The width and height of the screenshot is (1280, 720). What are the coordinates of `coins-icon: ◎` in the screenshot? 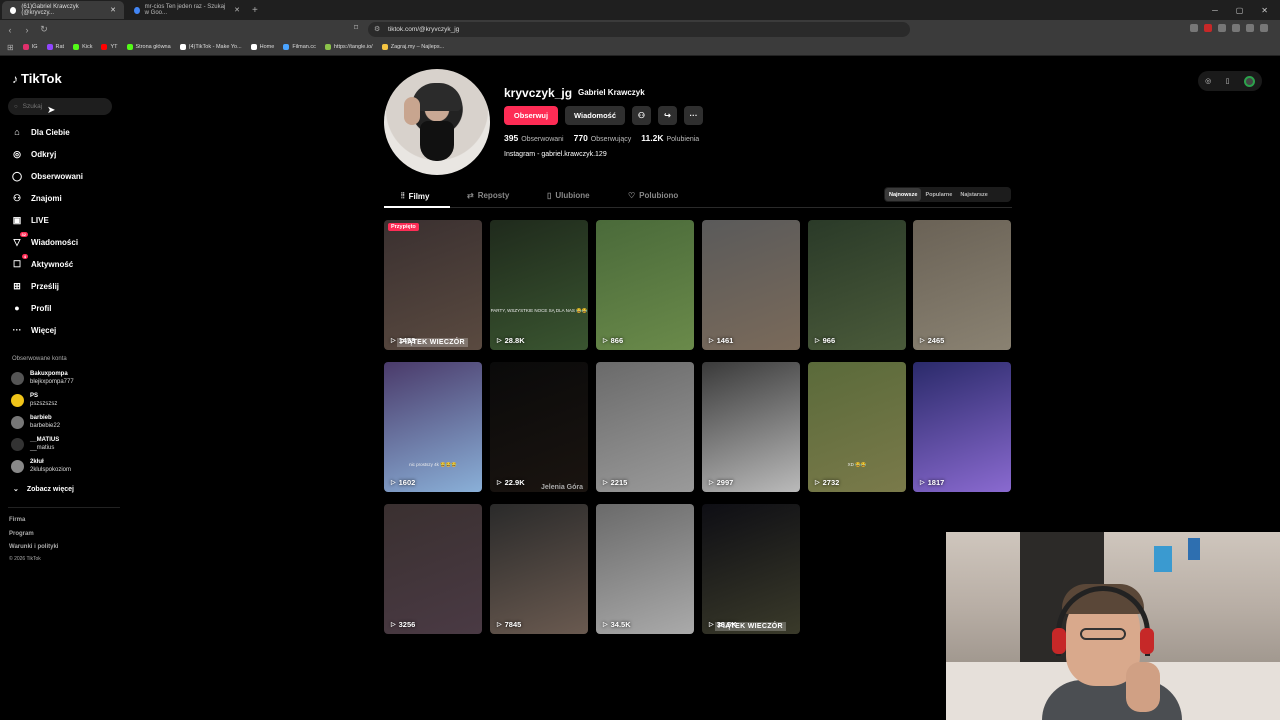 It's located at (1208, 81).